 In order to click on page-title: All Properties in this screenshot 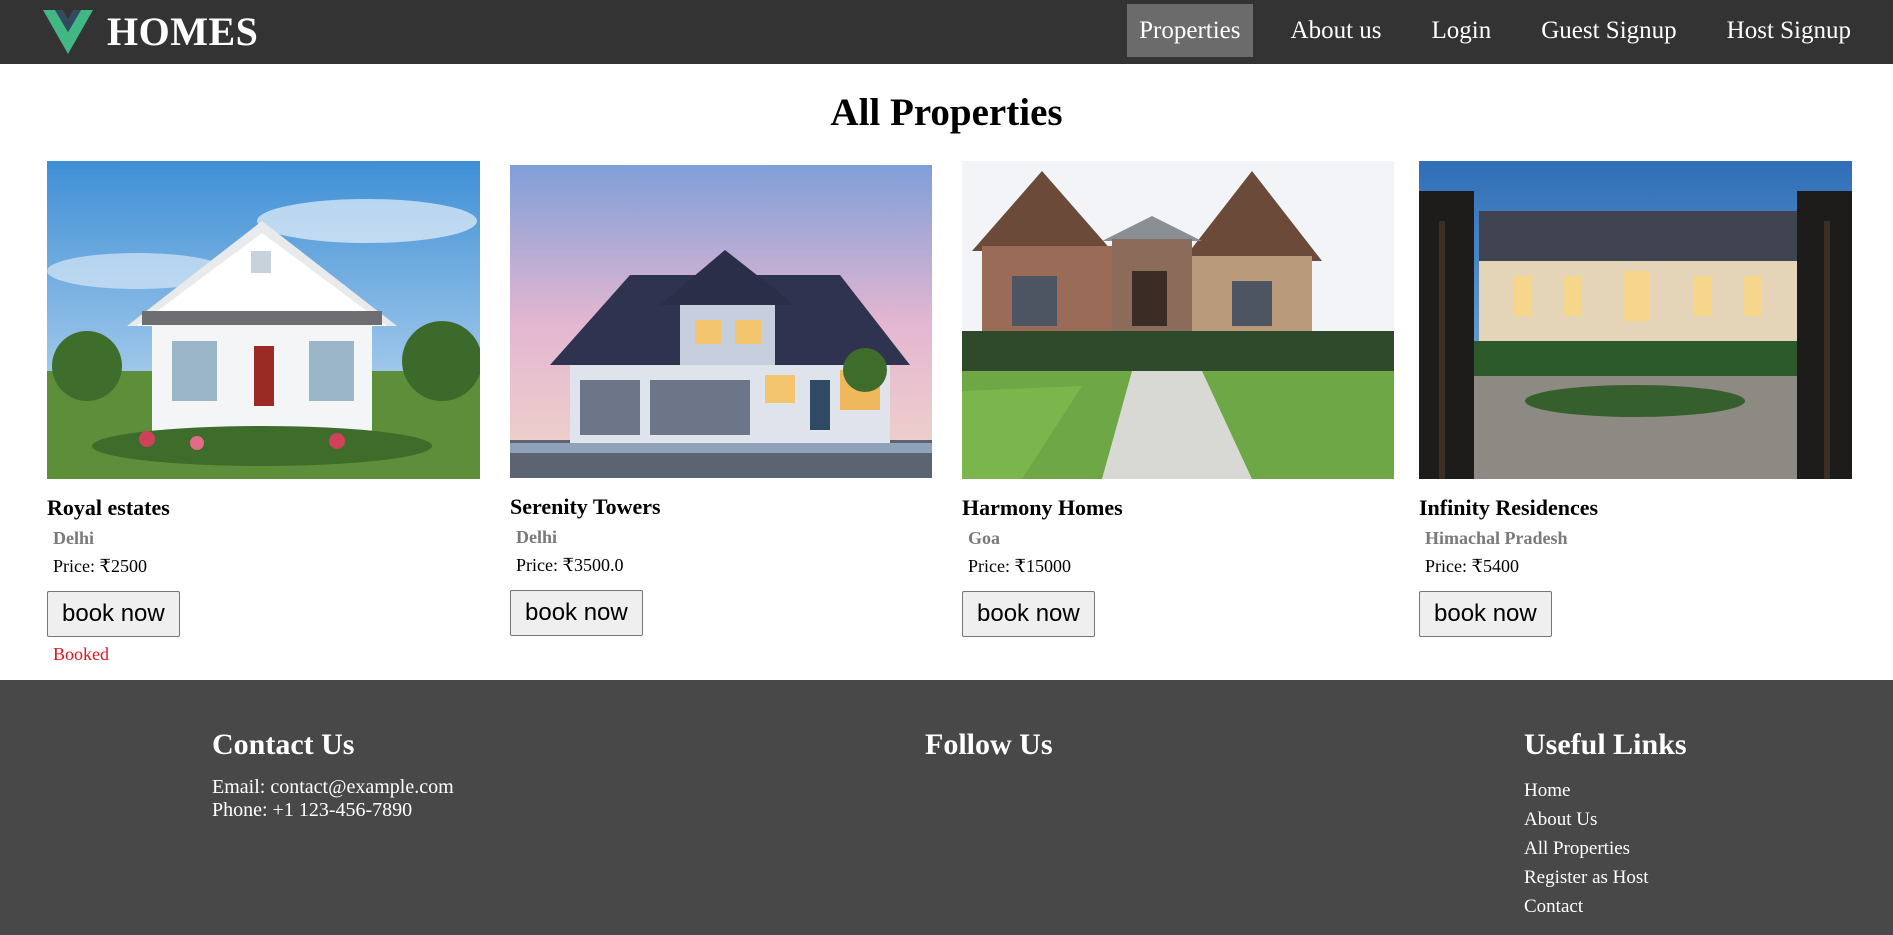, I will do `click(946, 112)`.